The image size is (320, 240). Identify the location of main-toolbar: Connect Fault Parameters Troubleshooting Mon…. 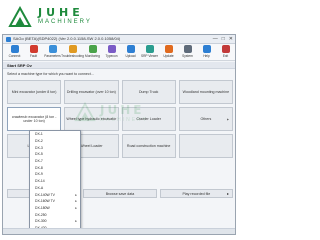
(119, 52).